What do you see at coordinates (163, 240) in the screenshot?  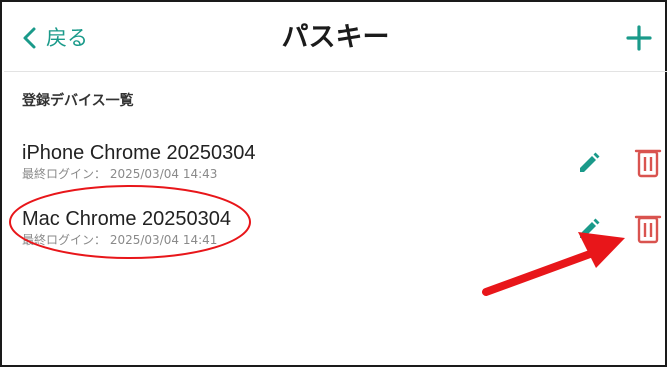 I see `last-login-value: 2025/03/04 14:41` at bounding box center [163, 240].